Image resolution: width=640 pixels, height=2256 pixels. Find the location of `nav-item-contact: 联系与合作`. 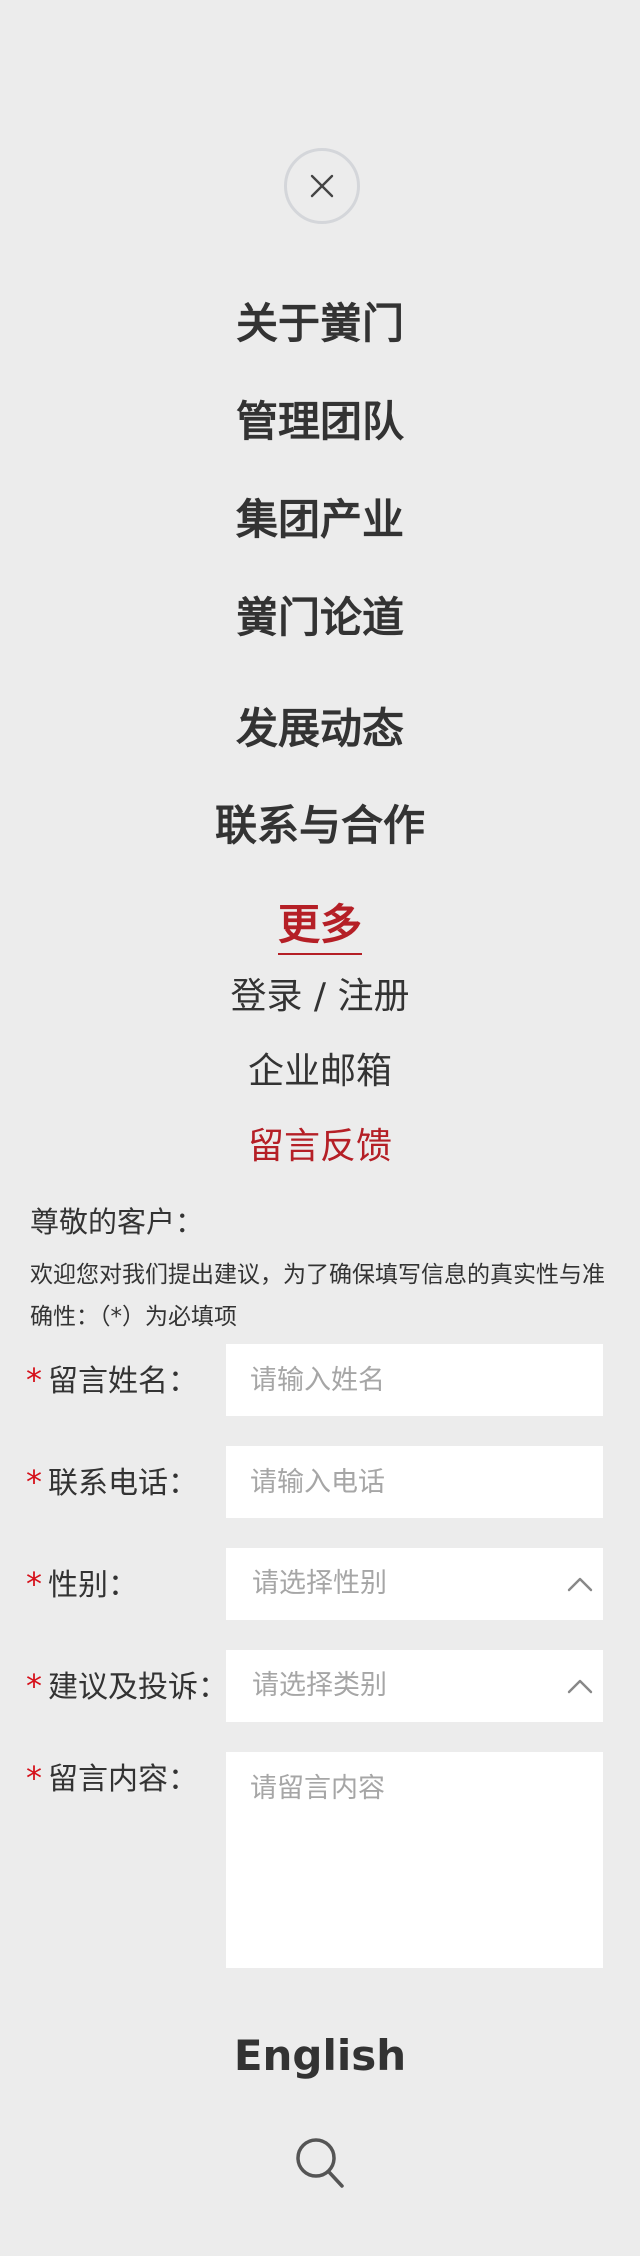

nav-item-contact: 联系与合作 is located at coordinates (320, 826).